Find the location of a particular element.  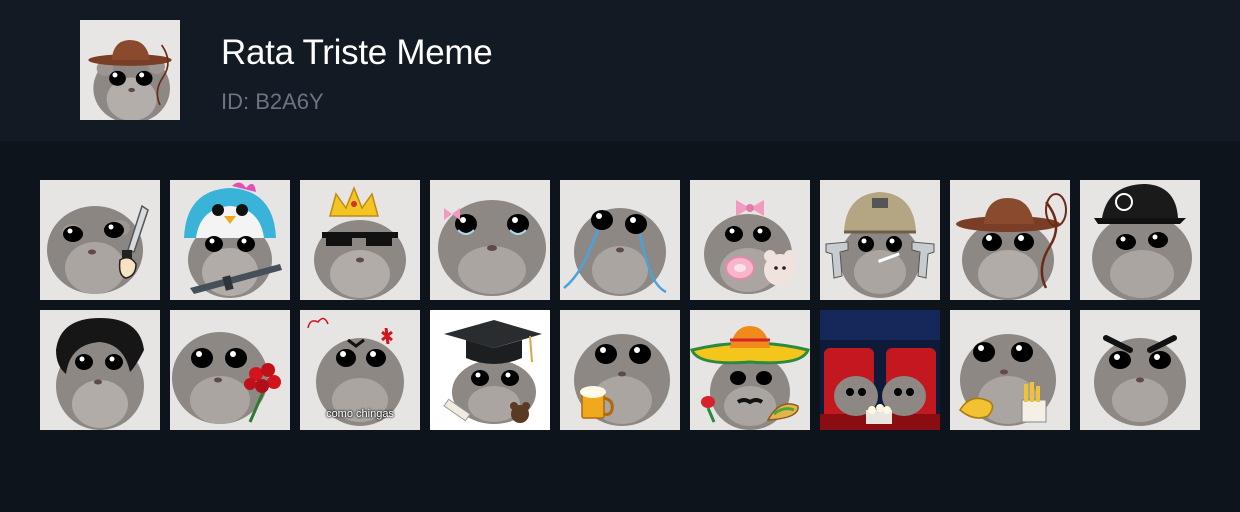

sticker-hamster-roses is located at coordinates (230, 370).